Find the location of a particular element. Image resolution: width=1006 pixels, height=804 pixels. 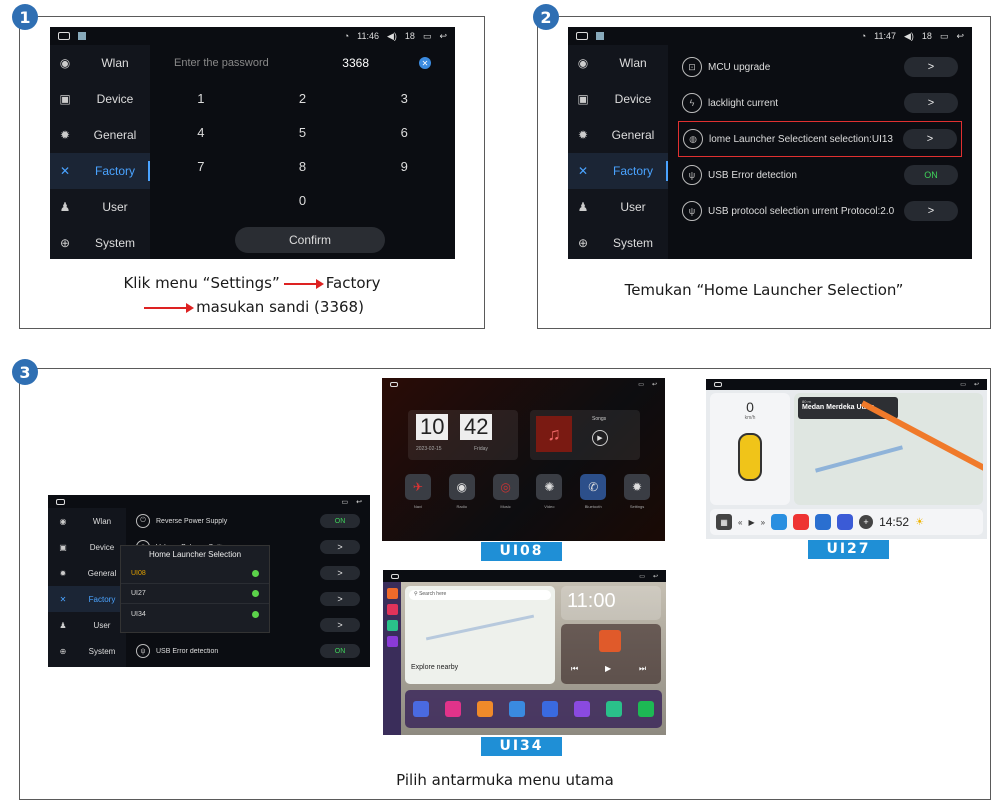

confirm-button: Confirm is located at coordinates (310, 240).